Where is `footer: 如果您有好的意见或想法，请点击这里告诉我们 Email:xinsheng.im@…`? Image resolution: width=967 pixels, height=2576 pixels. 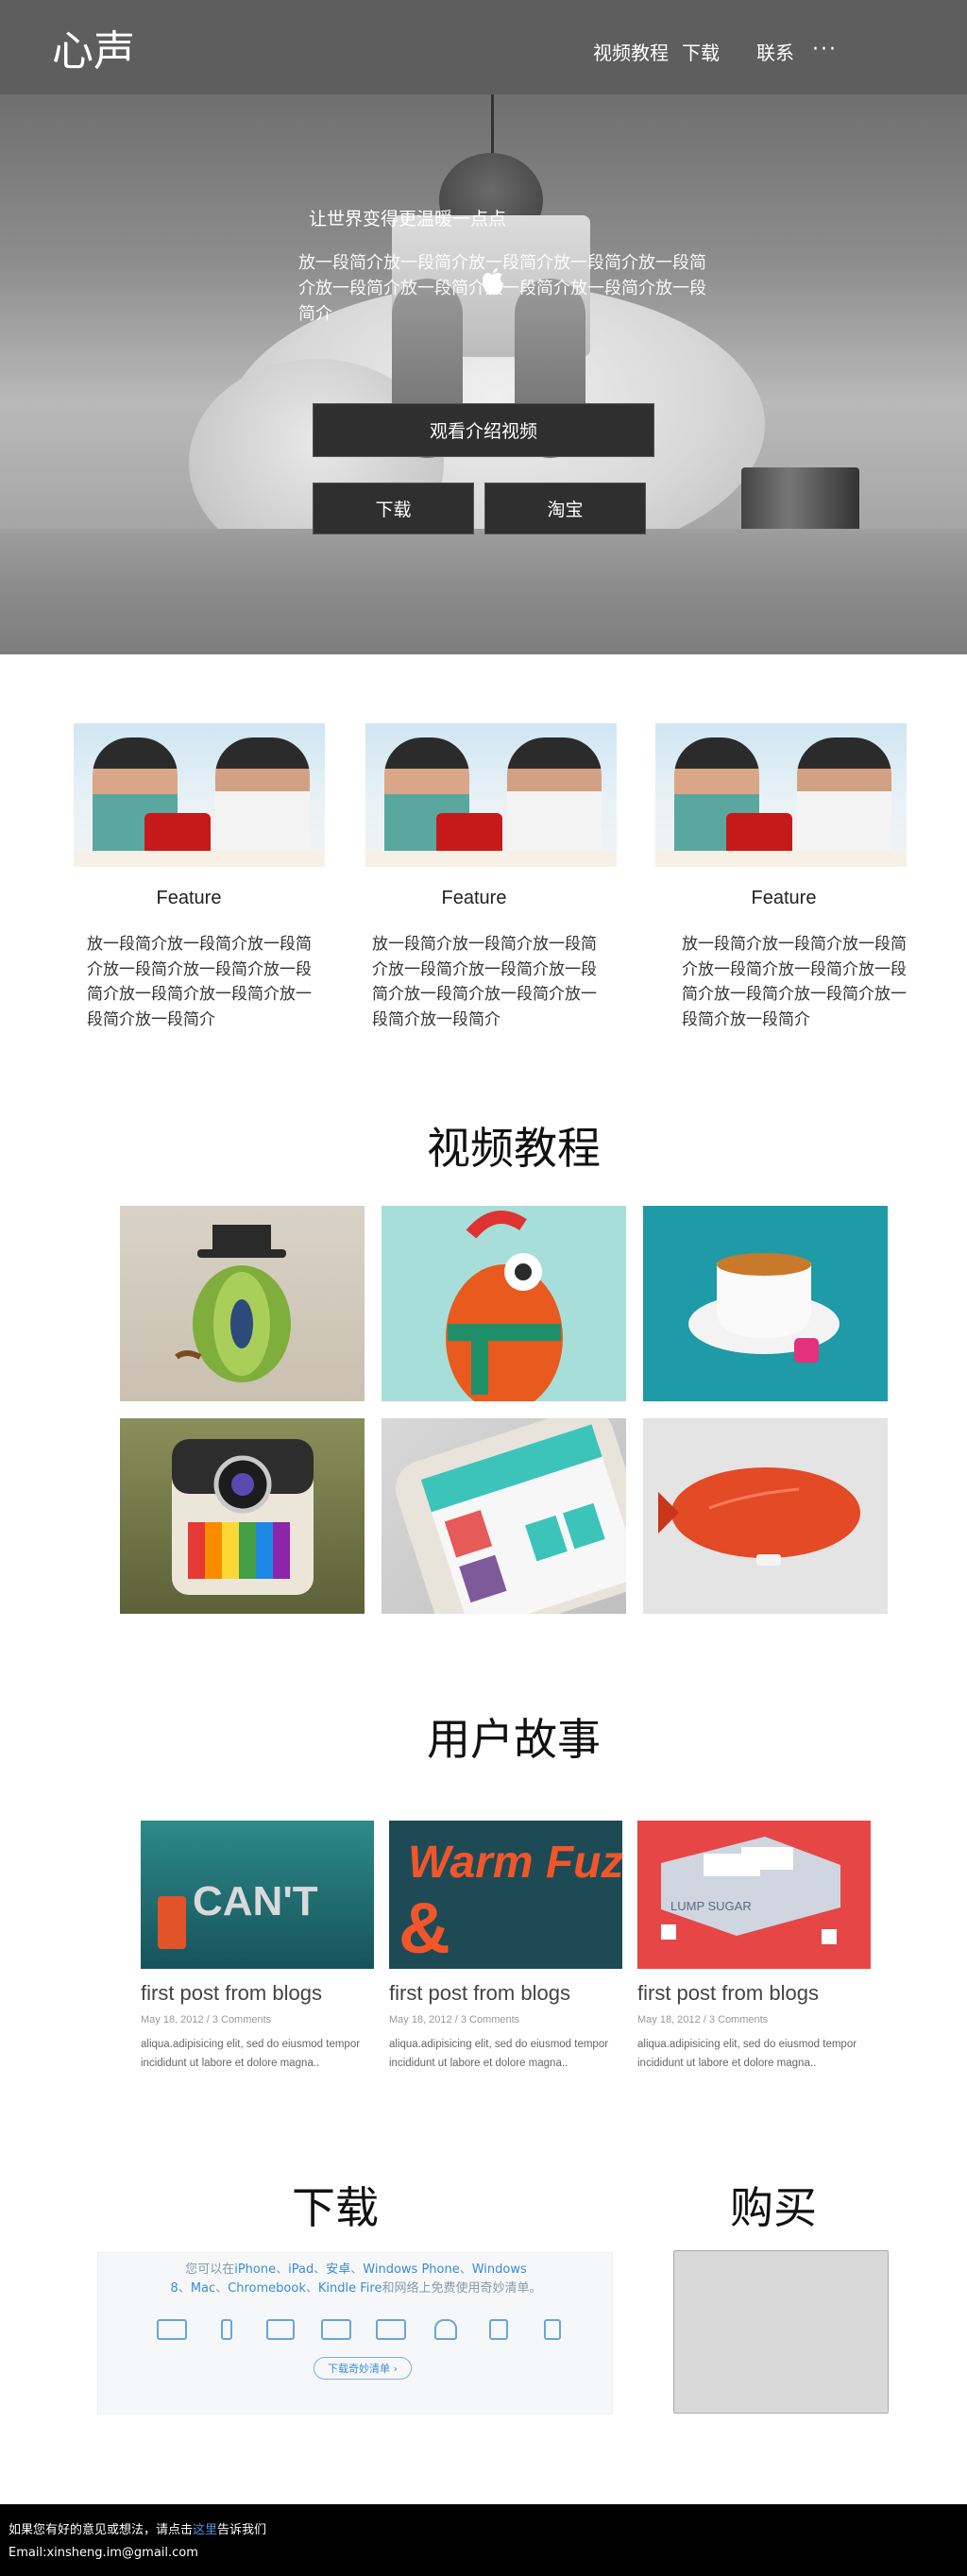
footer: 如果您有好的意见或想法，请点击这里告诉我们 Email:xinsheng.im@… is located at coordinates (483, 2540).